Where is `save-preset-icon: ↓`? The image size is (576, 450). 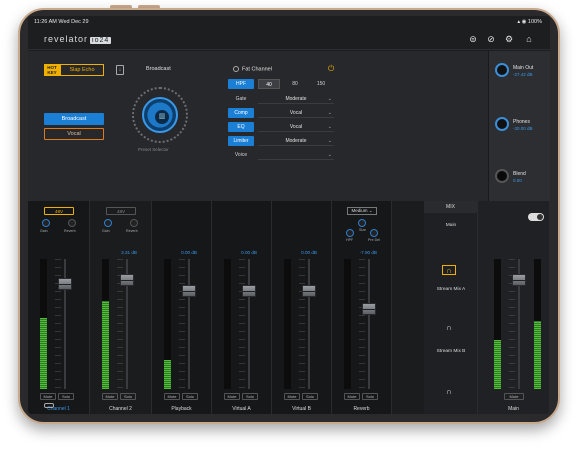
save-preset-icon: ↓ is located at coordinates (120, 70).